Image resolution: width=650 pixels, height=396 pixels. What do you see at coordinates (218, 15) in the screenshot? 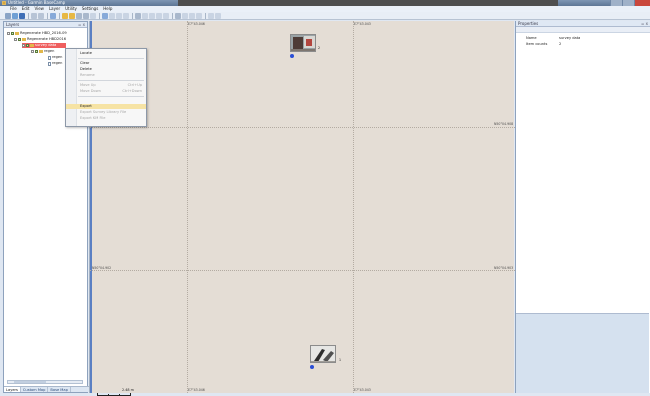
I see `redo-icon` at bounding box center [218, 15].